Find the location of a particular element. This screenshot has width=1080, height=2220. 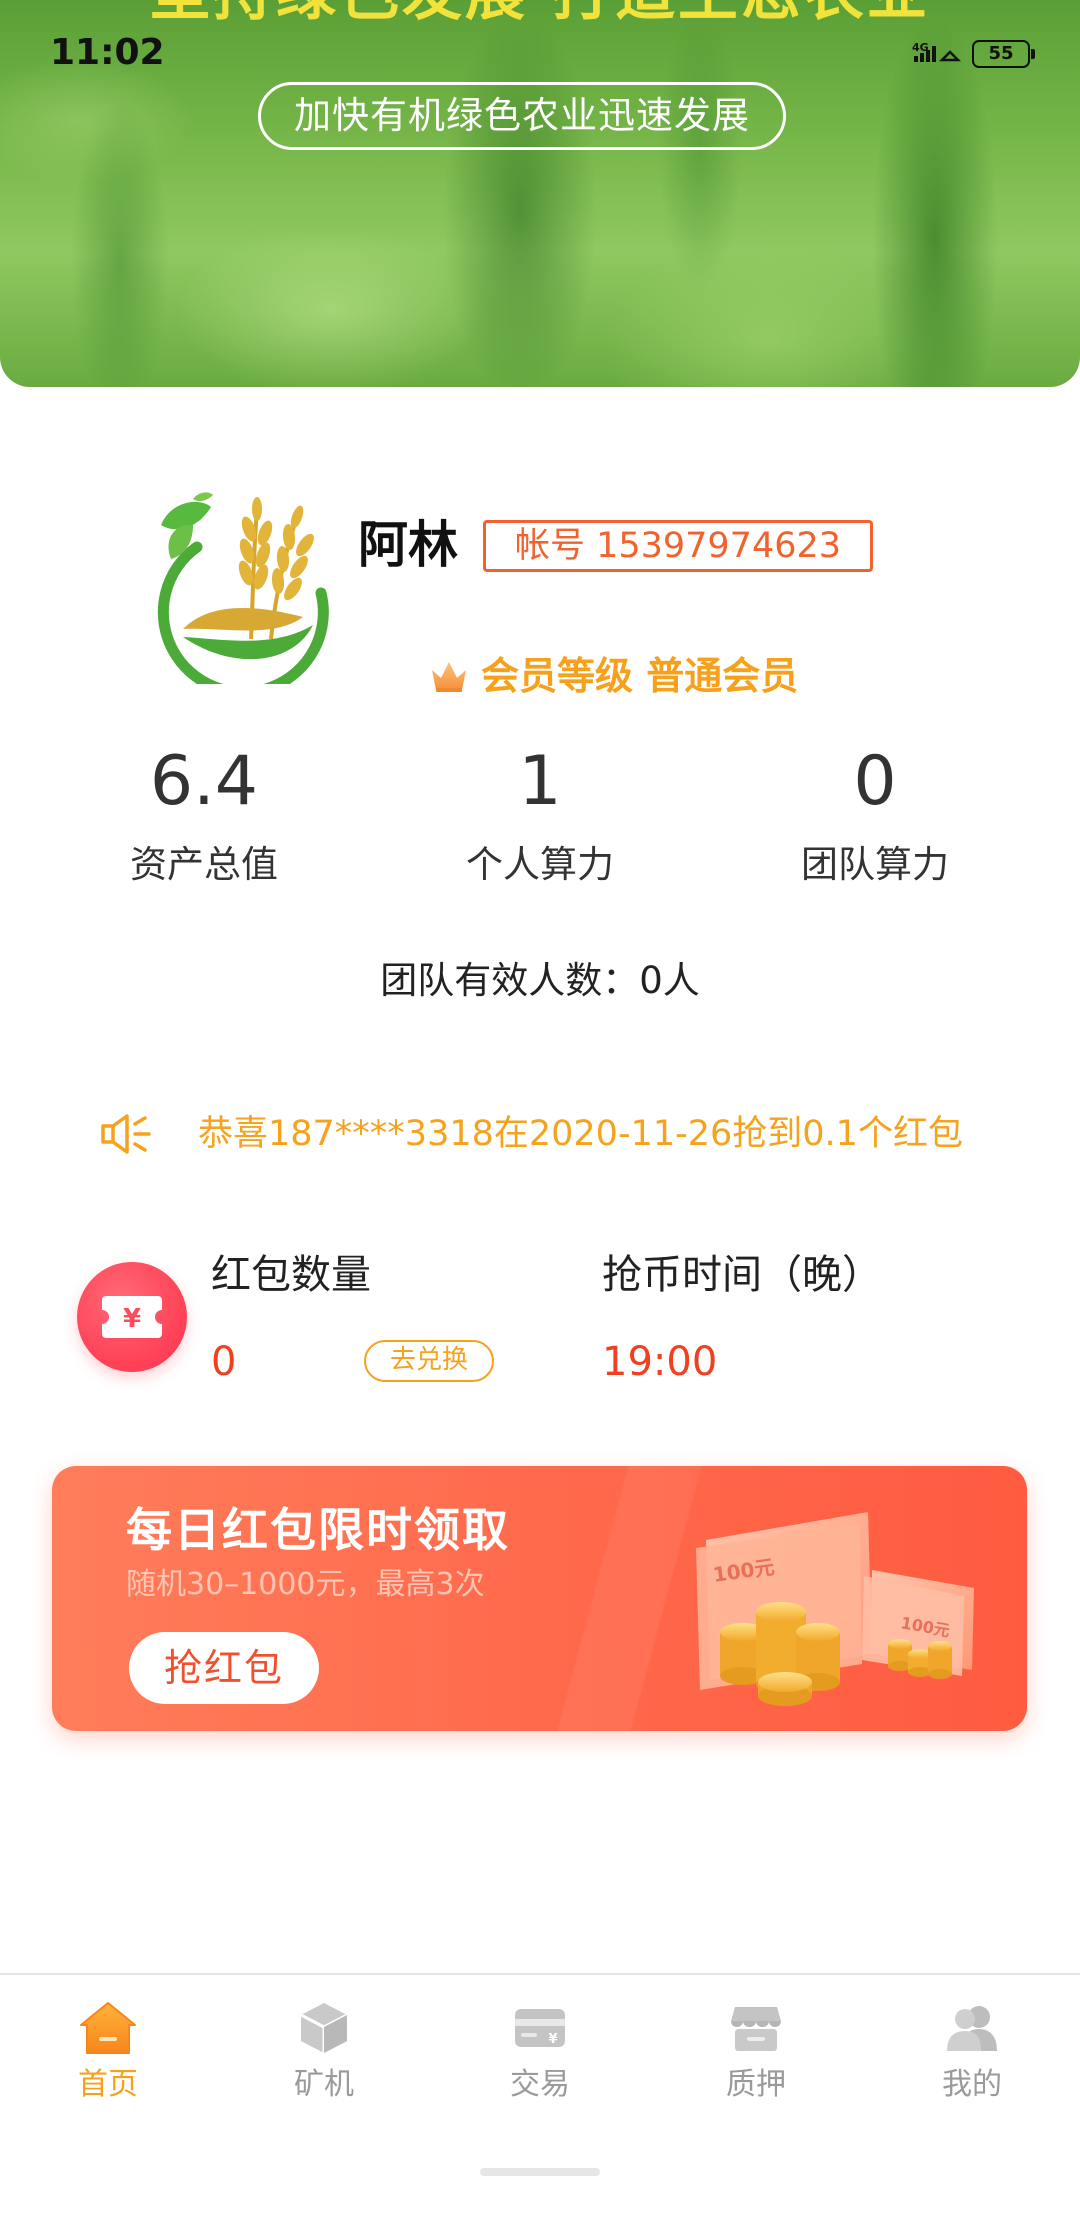

grab-red-packet-button: 抢红包 is located at coordinates (224, 1668).